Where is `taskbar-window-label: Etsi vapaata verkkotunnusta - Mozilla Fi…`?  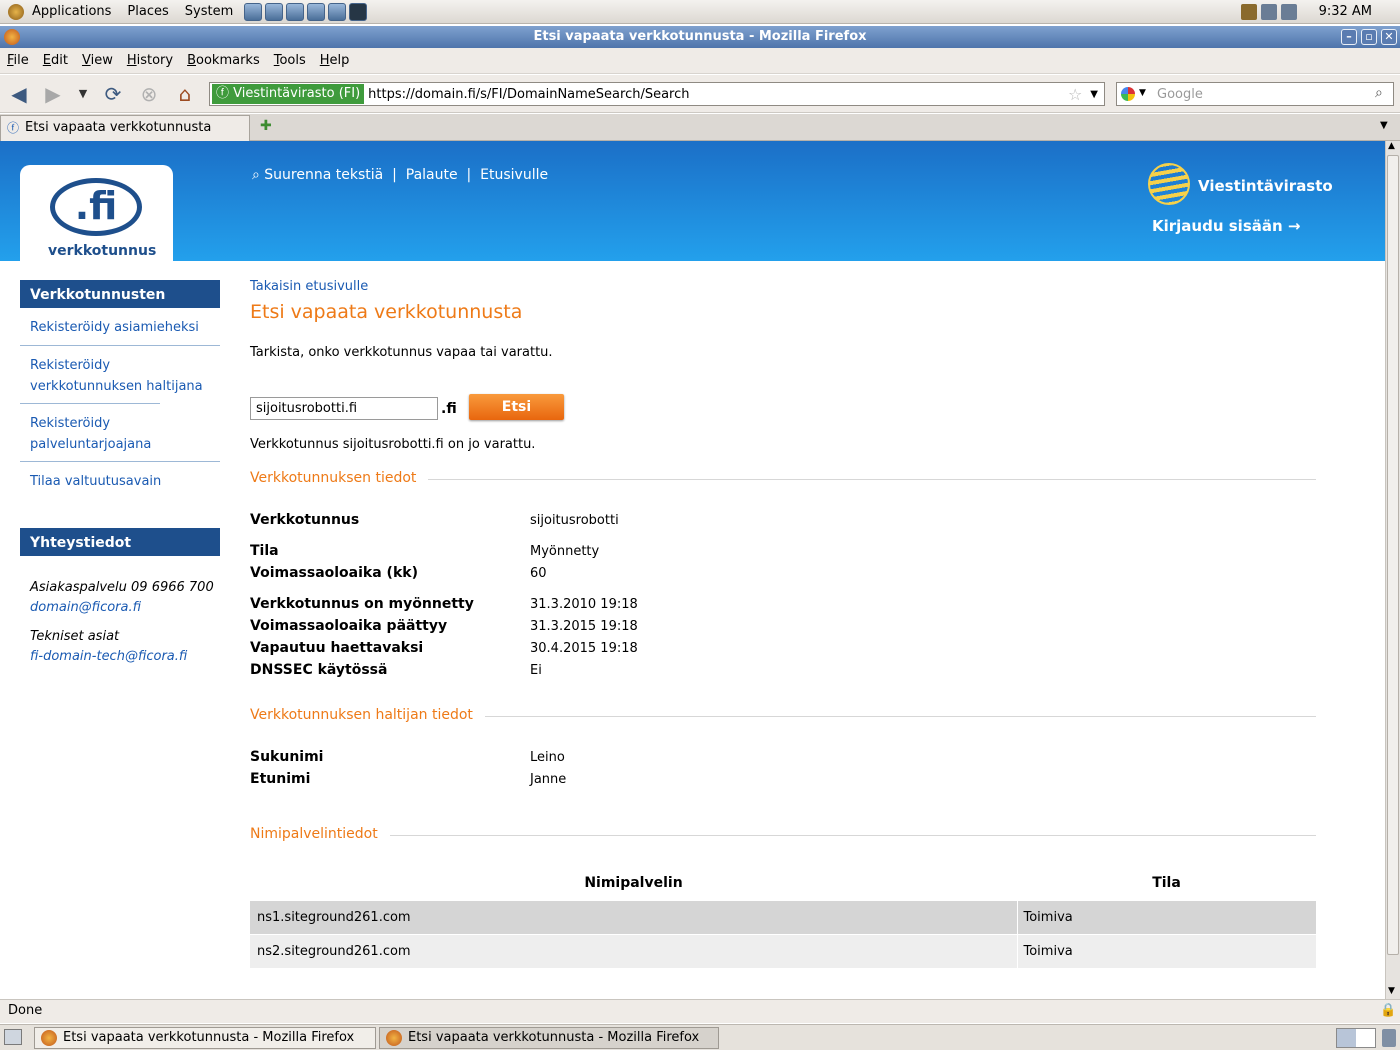 taskbar-window-label: Etsi vapaata verkkotunnusta - Mozilla Fi… is located at coordinates (209, 1037).